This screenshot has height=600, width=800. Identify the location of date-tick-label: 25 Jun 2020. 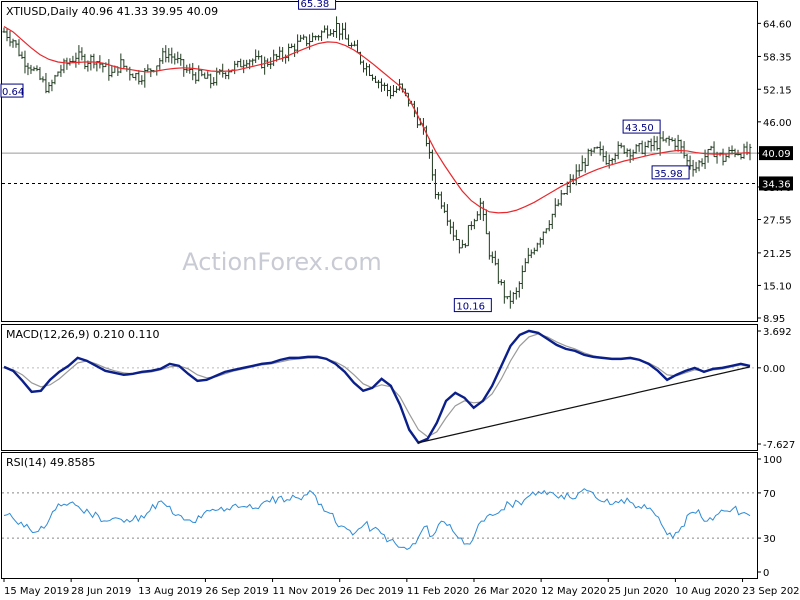
(638, 591).